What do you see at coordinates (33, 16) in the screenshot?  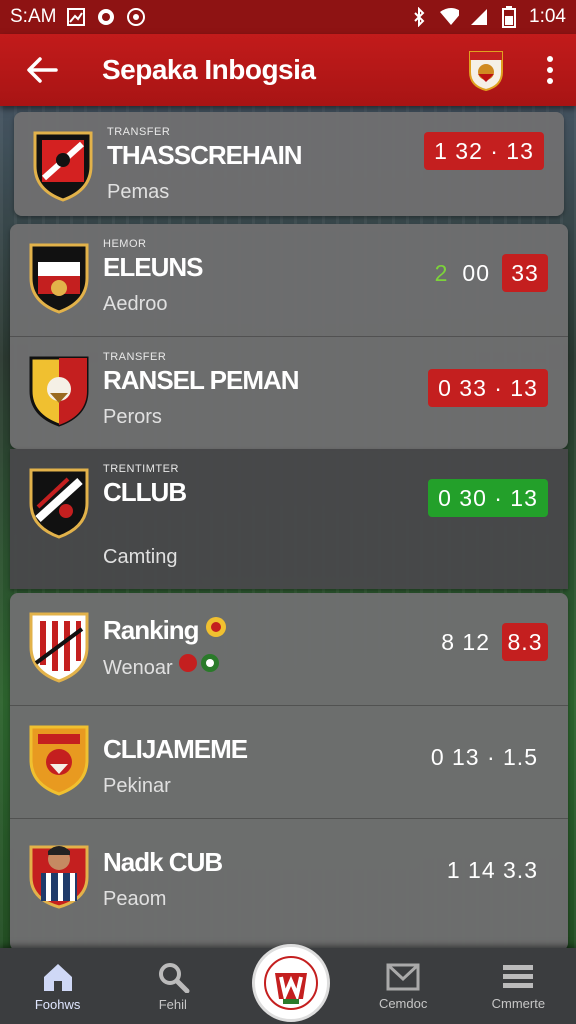 I see `status-left-text: S:AM` at bounding box center [33, 16].